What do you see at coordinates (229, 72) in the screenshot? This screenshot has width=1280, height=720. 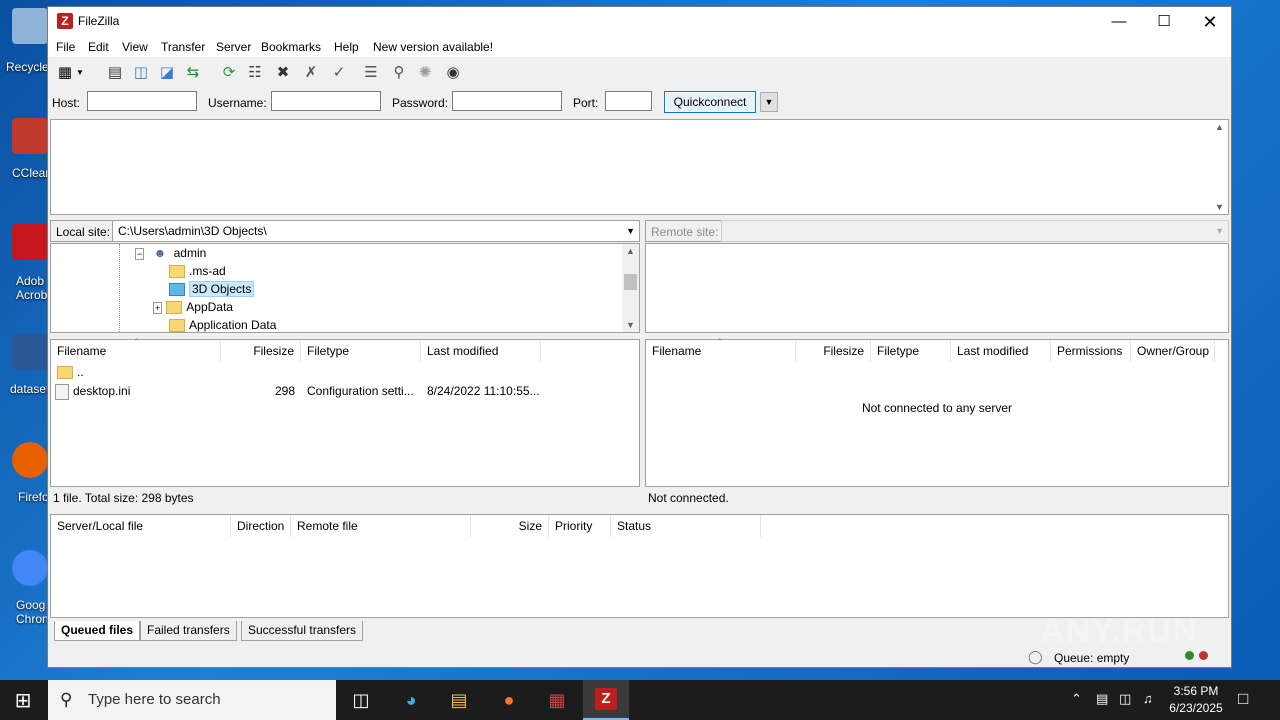 I see `refresh-icon: ⟳` at bounding box center [229, 72].